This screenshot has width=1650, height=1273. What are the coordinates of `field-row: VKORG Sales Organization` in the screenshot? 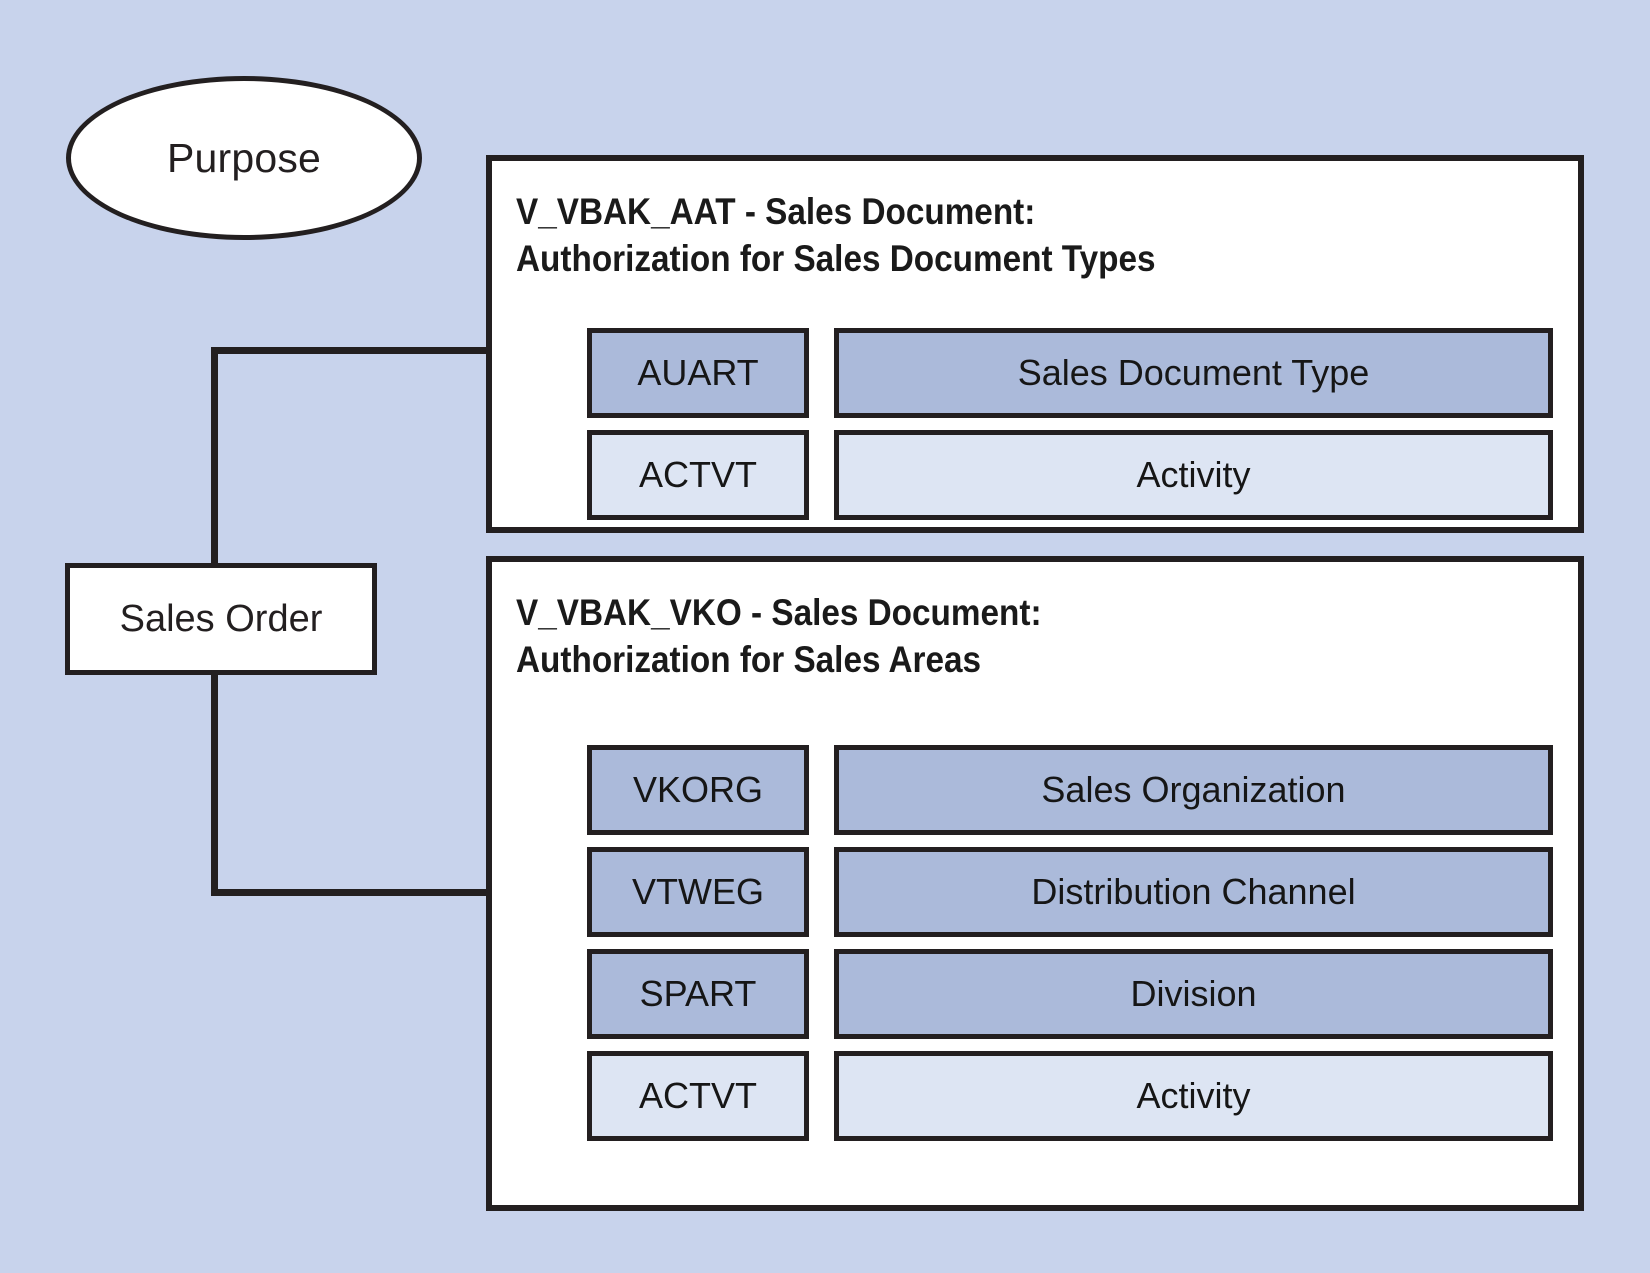 It's located at (1035, 790).